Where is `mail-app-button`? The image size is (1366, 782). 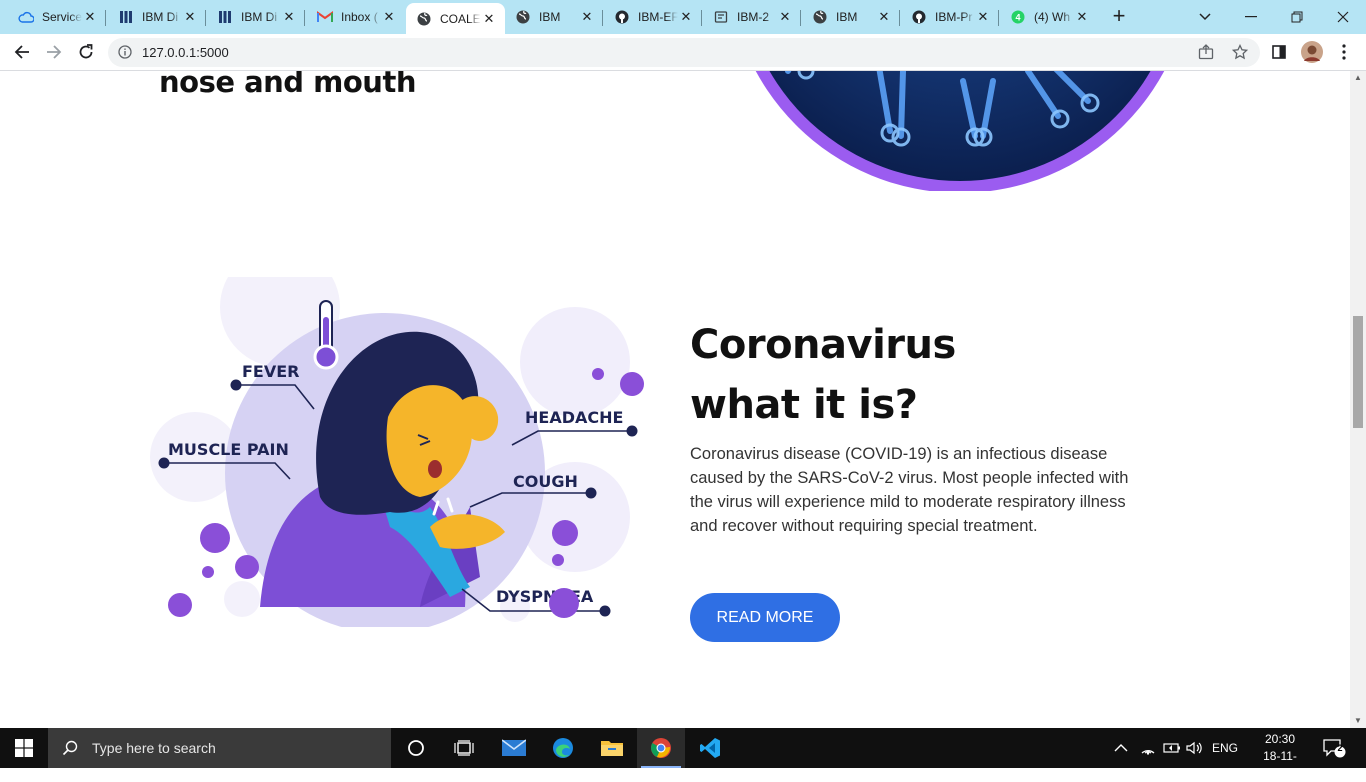
mail-app-button is located at coordinates (514, 748).